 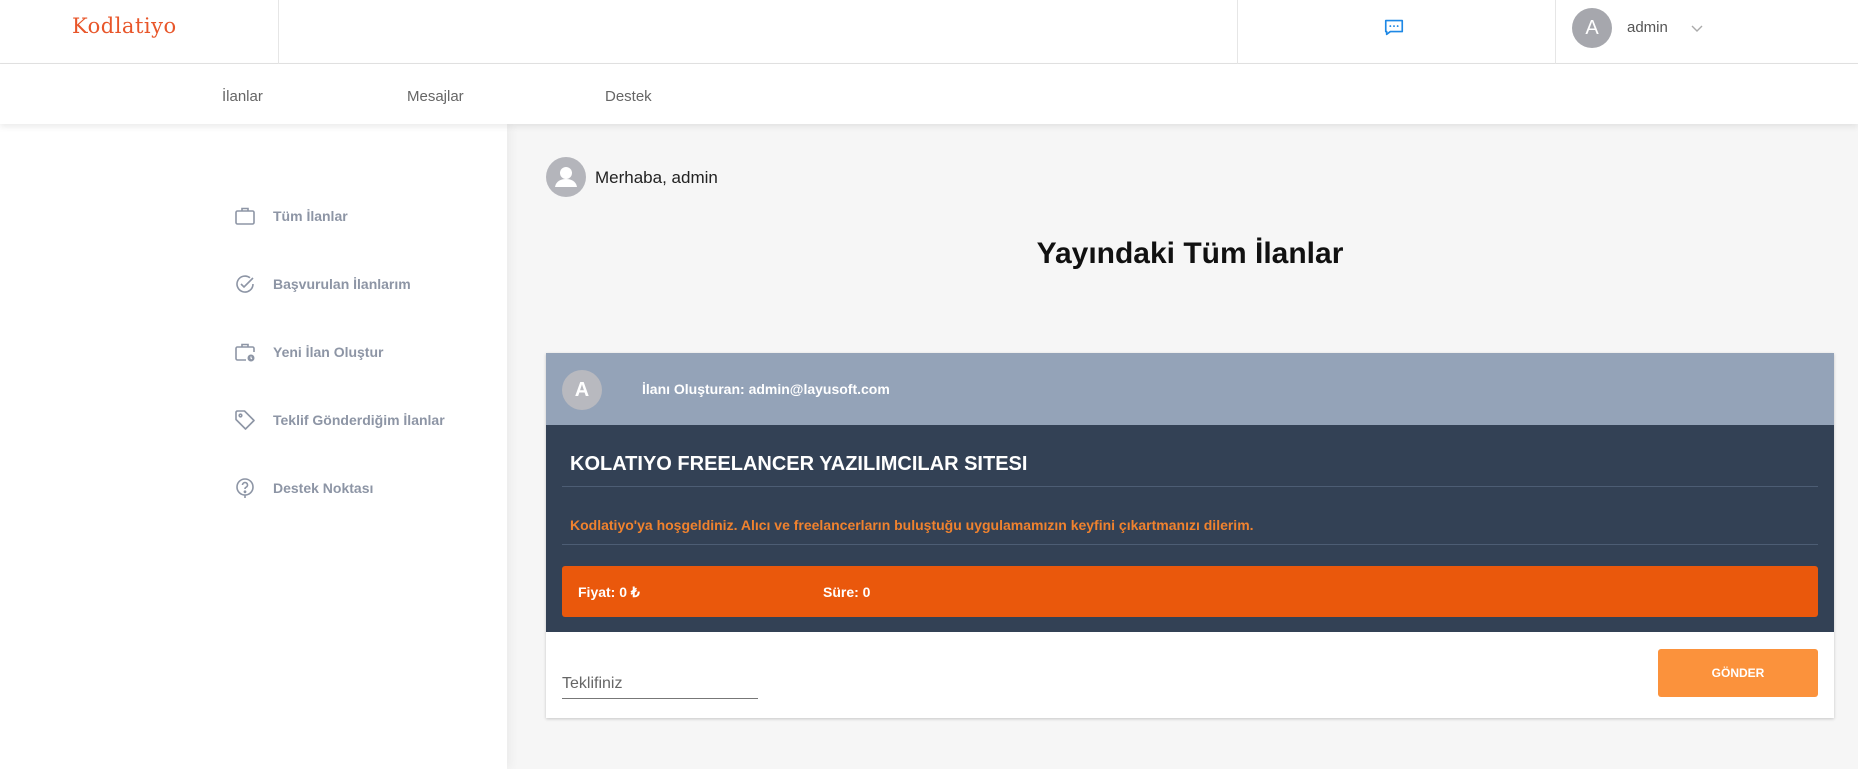 What do you see at coordinates (1190, 389) in the screenshot?
I see `listing-card-header: A İlanı Oluşturan: admin@layusoft.com` at bounding box center [1190, 389].